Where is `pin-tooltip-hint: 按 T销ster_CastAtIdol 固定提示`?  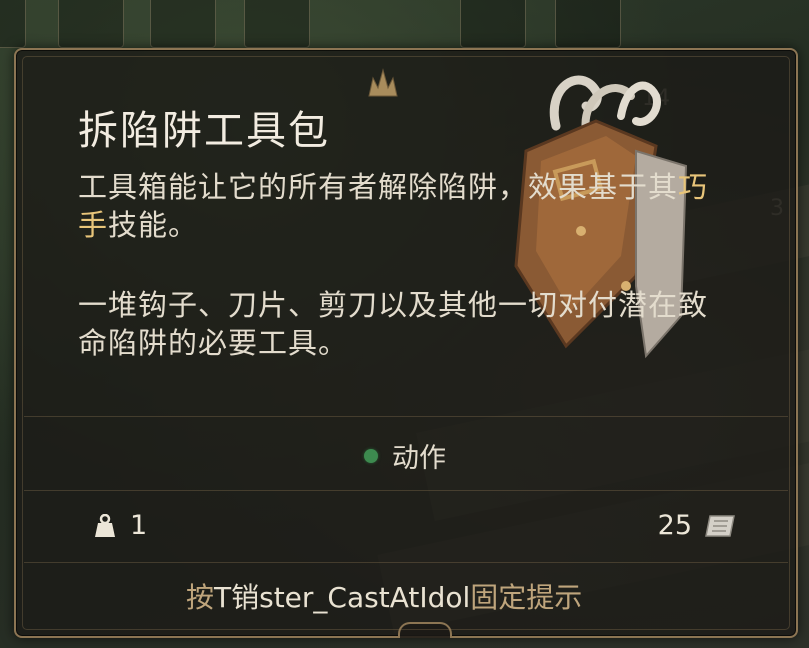 pin-tooltip-hint: 按 T销ster_CastAtIdol 固定提示 is located at coordinates (384, 596).